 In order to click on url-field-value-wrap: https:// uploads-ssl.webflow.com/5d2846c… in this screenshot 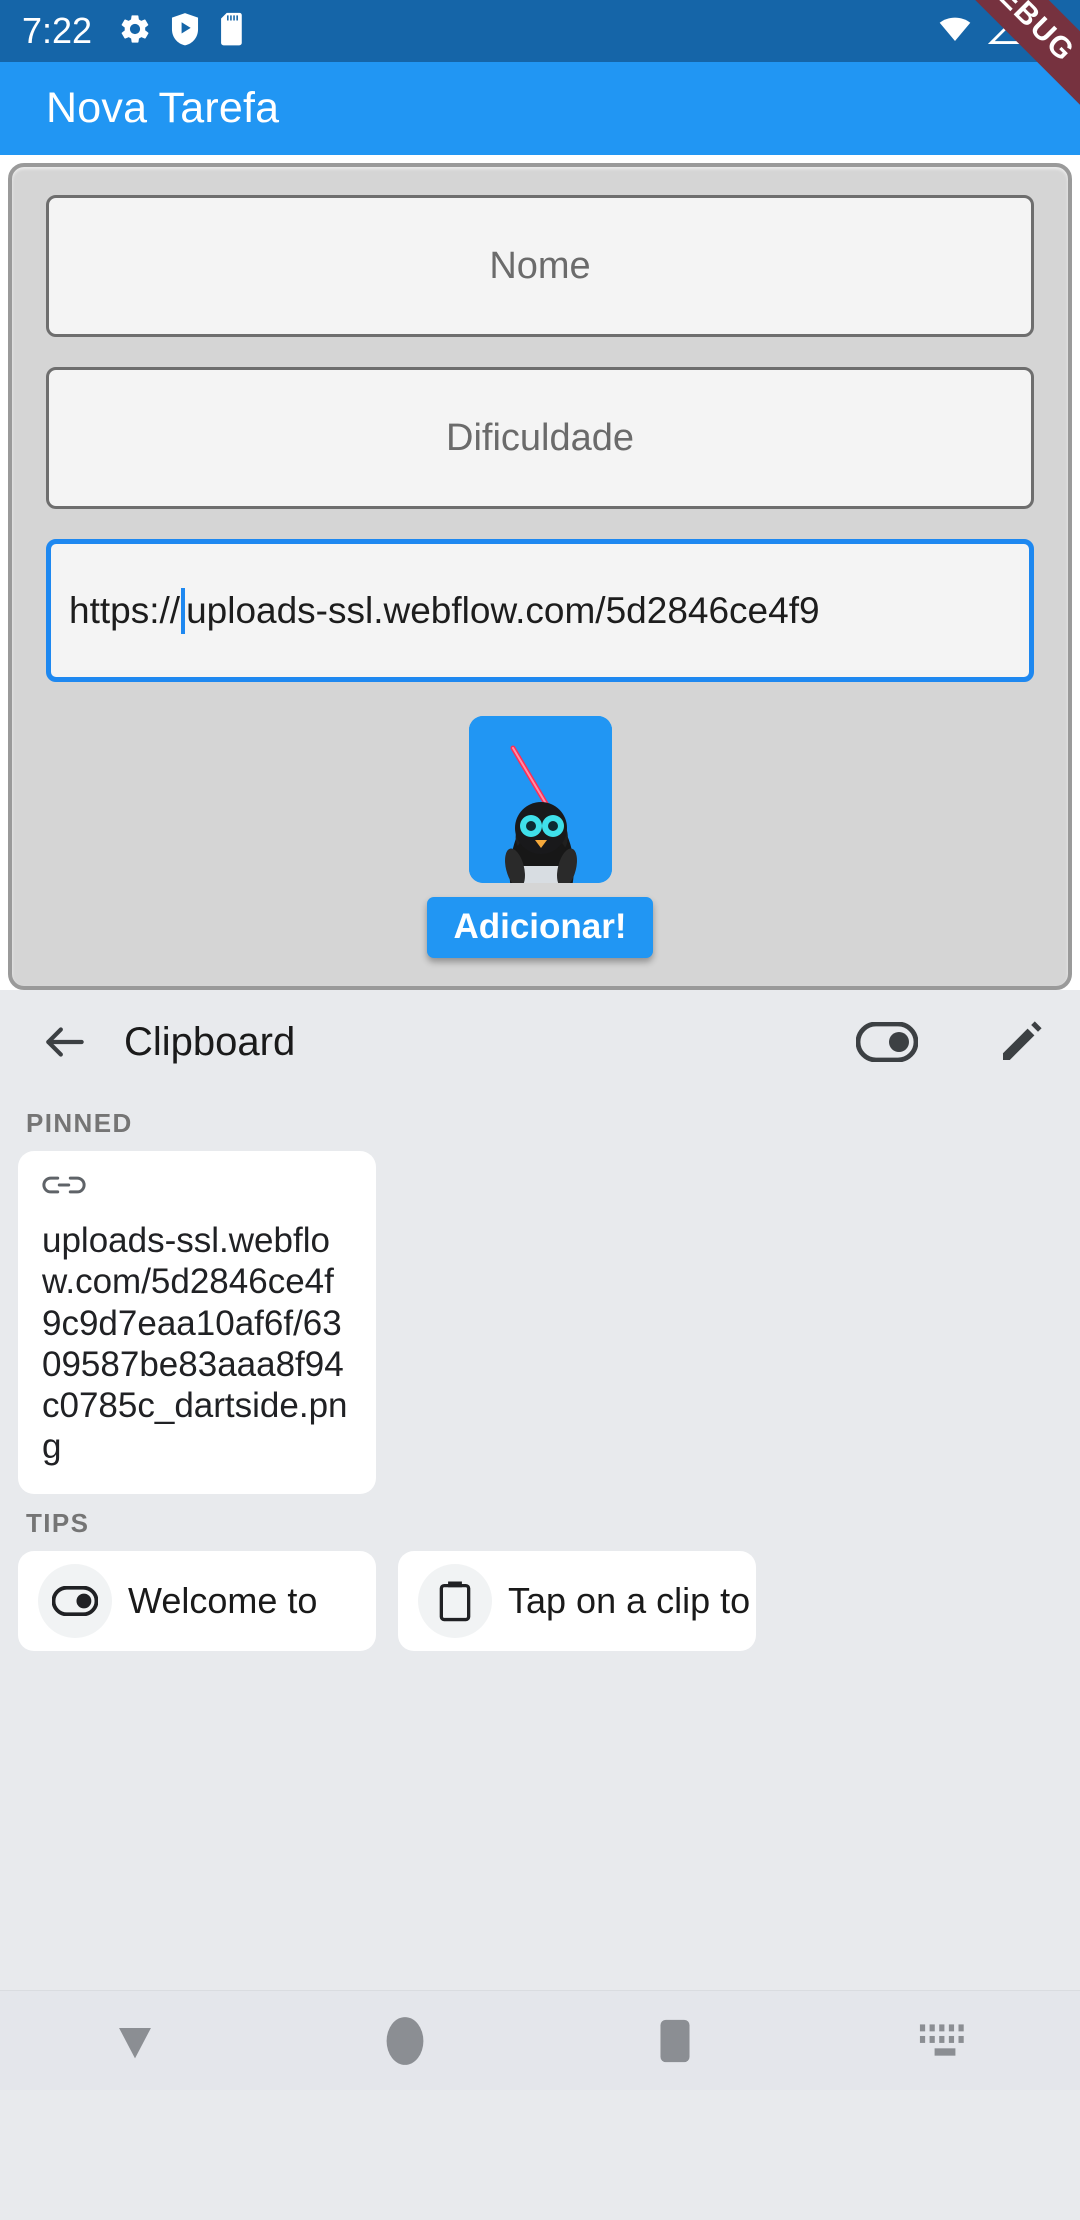, I will do `click(540, 610)`.